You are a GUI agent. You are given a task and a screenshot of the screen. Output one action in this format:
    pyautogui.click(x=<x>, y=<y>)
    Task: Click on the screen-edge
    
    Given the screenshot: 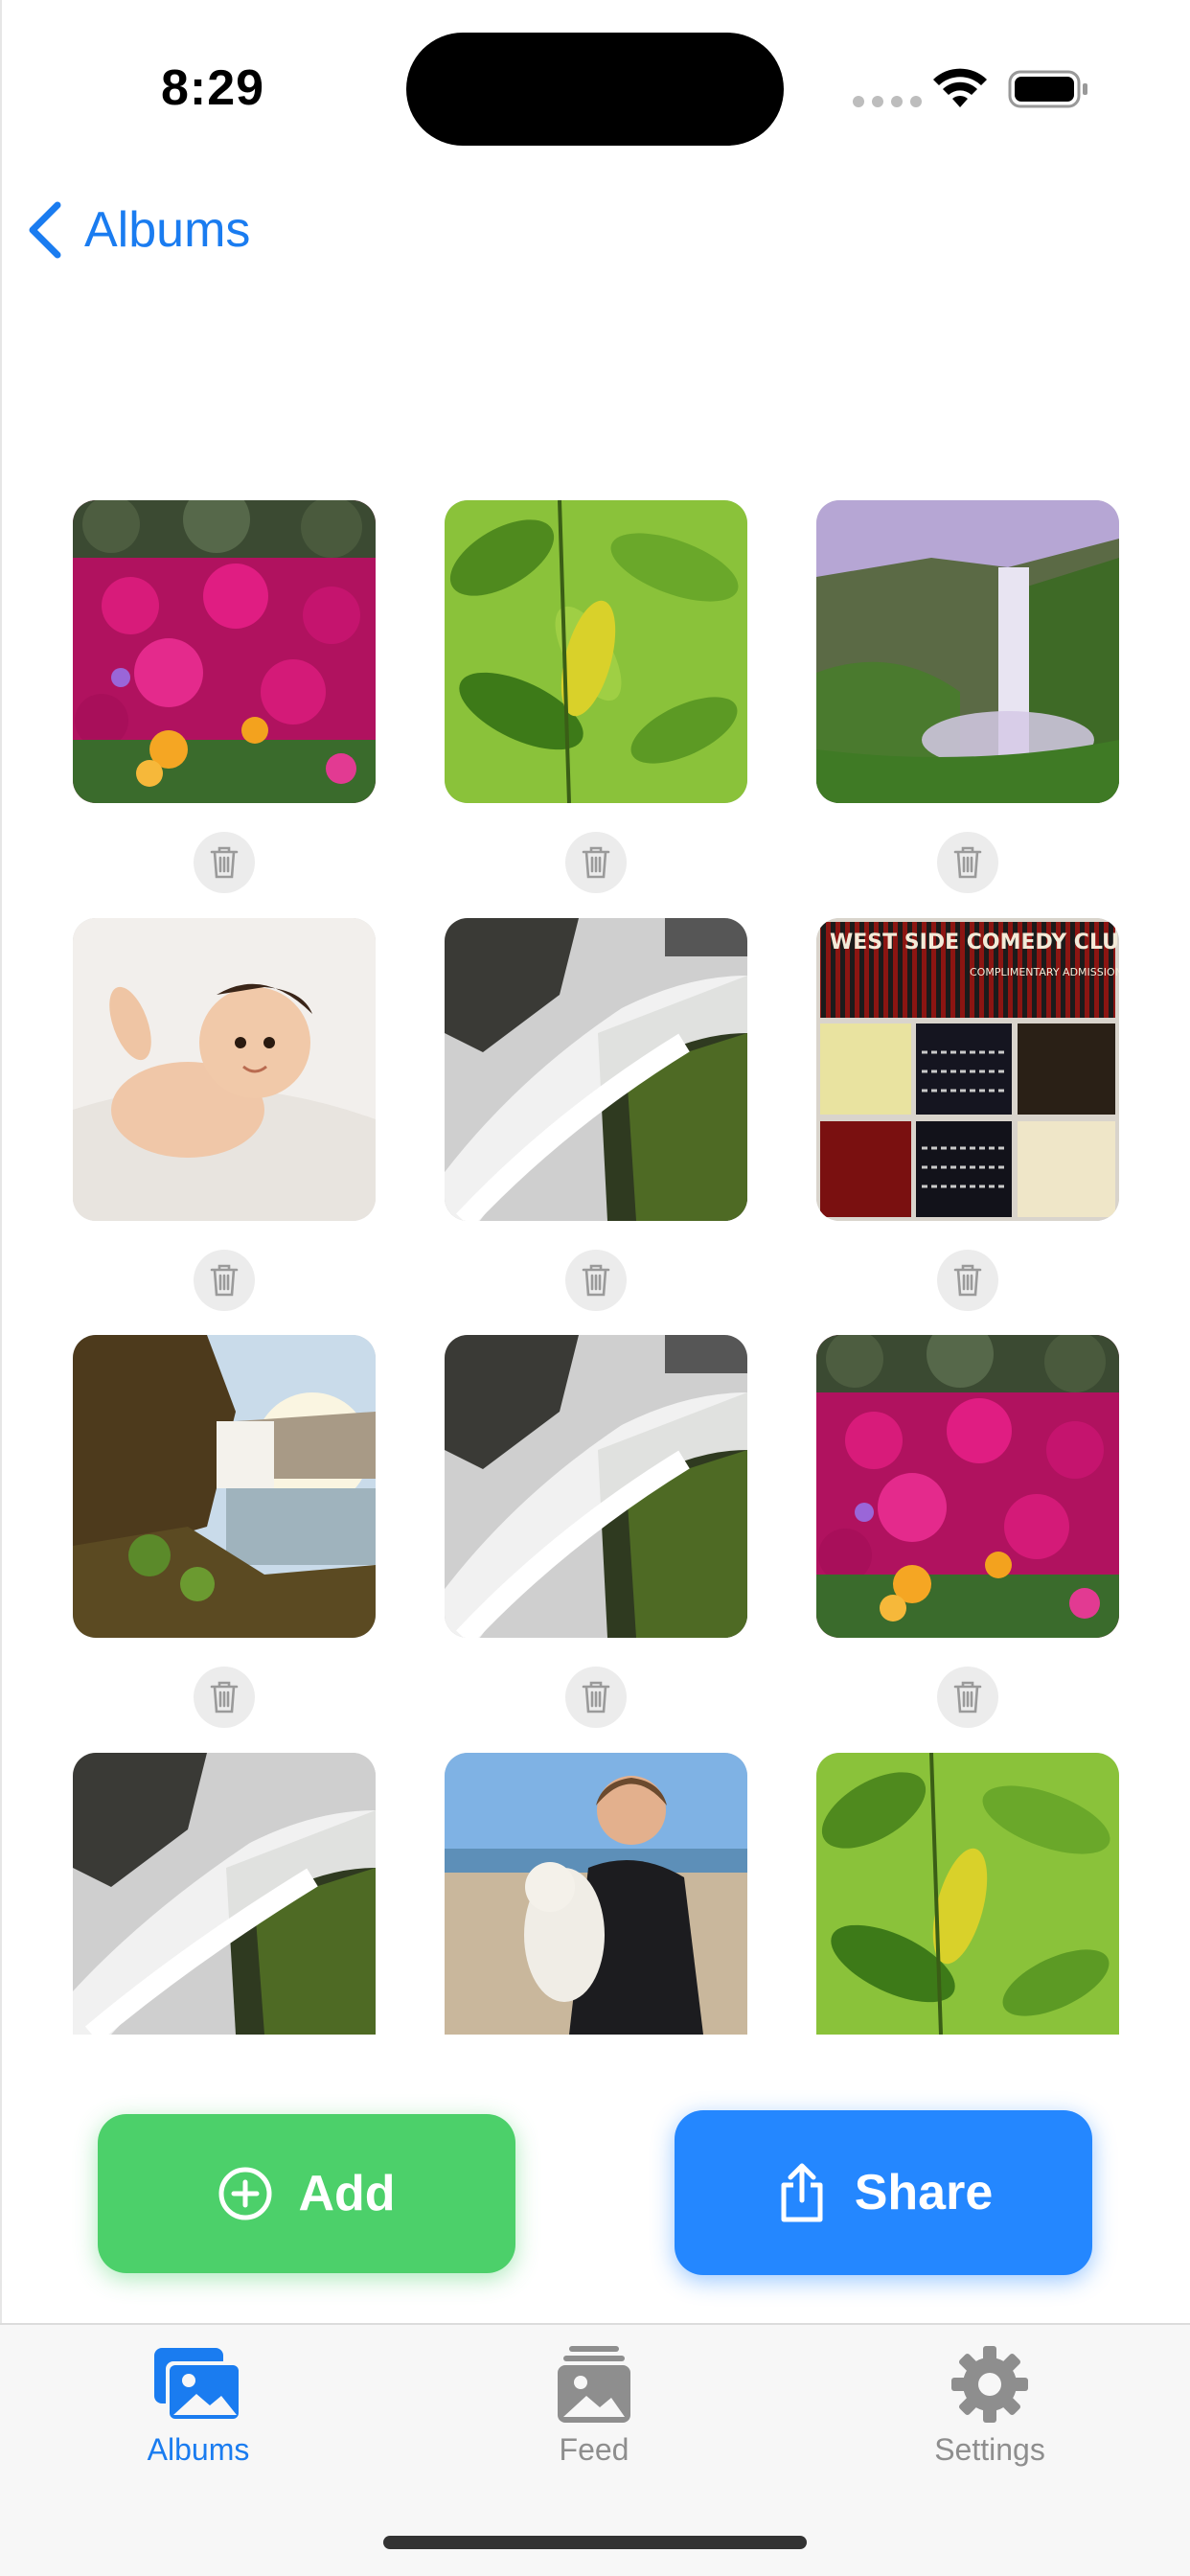 What is the action you would take?
    pyautogui.click(x=1, y=1288)
    